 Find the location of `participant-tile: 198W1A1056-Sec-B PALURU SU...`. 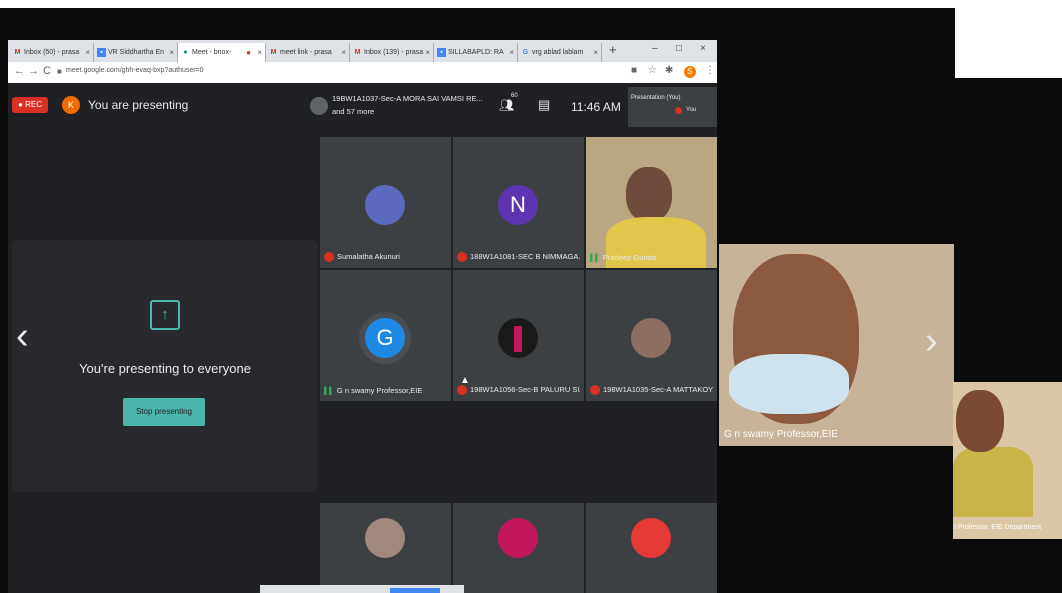

participant-tile: 198W1A1056-Sec-B PALURU SU... is located at coordinates (518, 335).